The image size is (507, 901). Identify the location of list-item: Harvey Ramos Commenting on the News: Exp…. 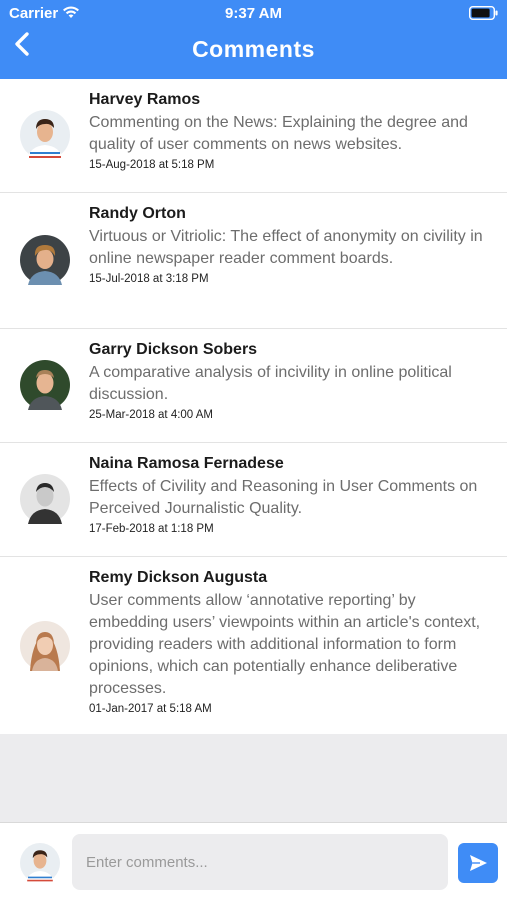
(253, 136).